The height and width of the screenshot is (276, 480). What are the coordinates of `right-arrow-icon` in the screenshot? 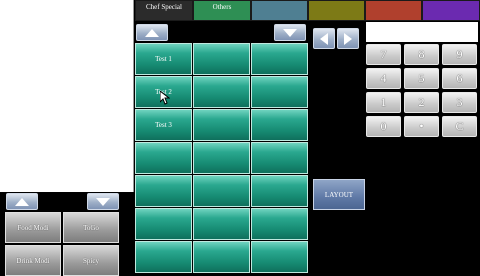 It's located at (348, 38).